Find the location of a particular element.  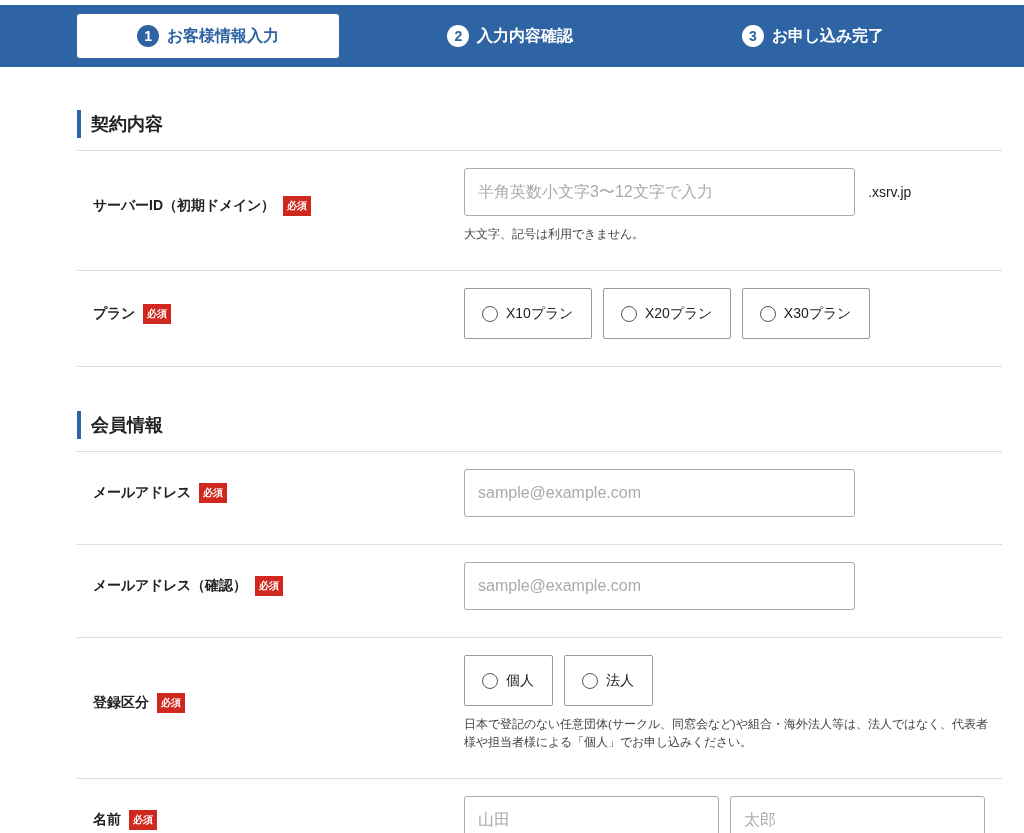

radio-option: 法人 is located at coordinates (608, 680).